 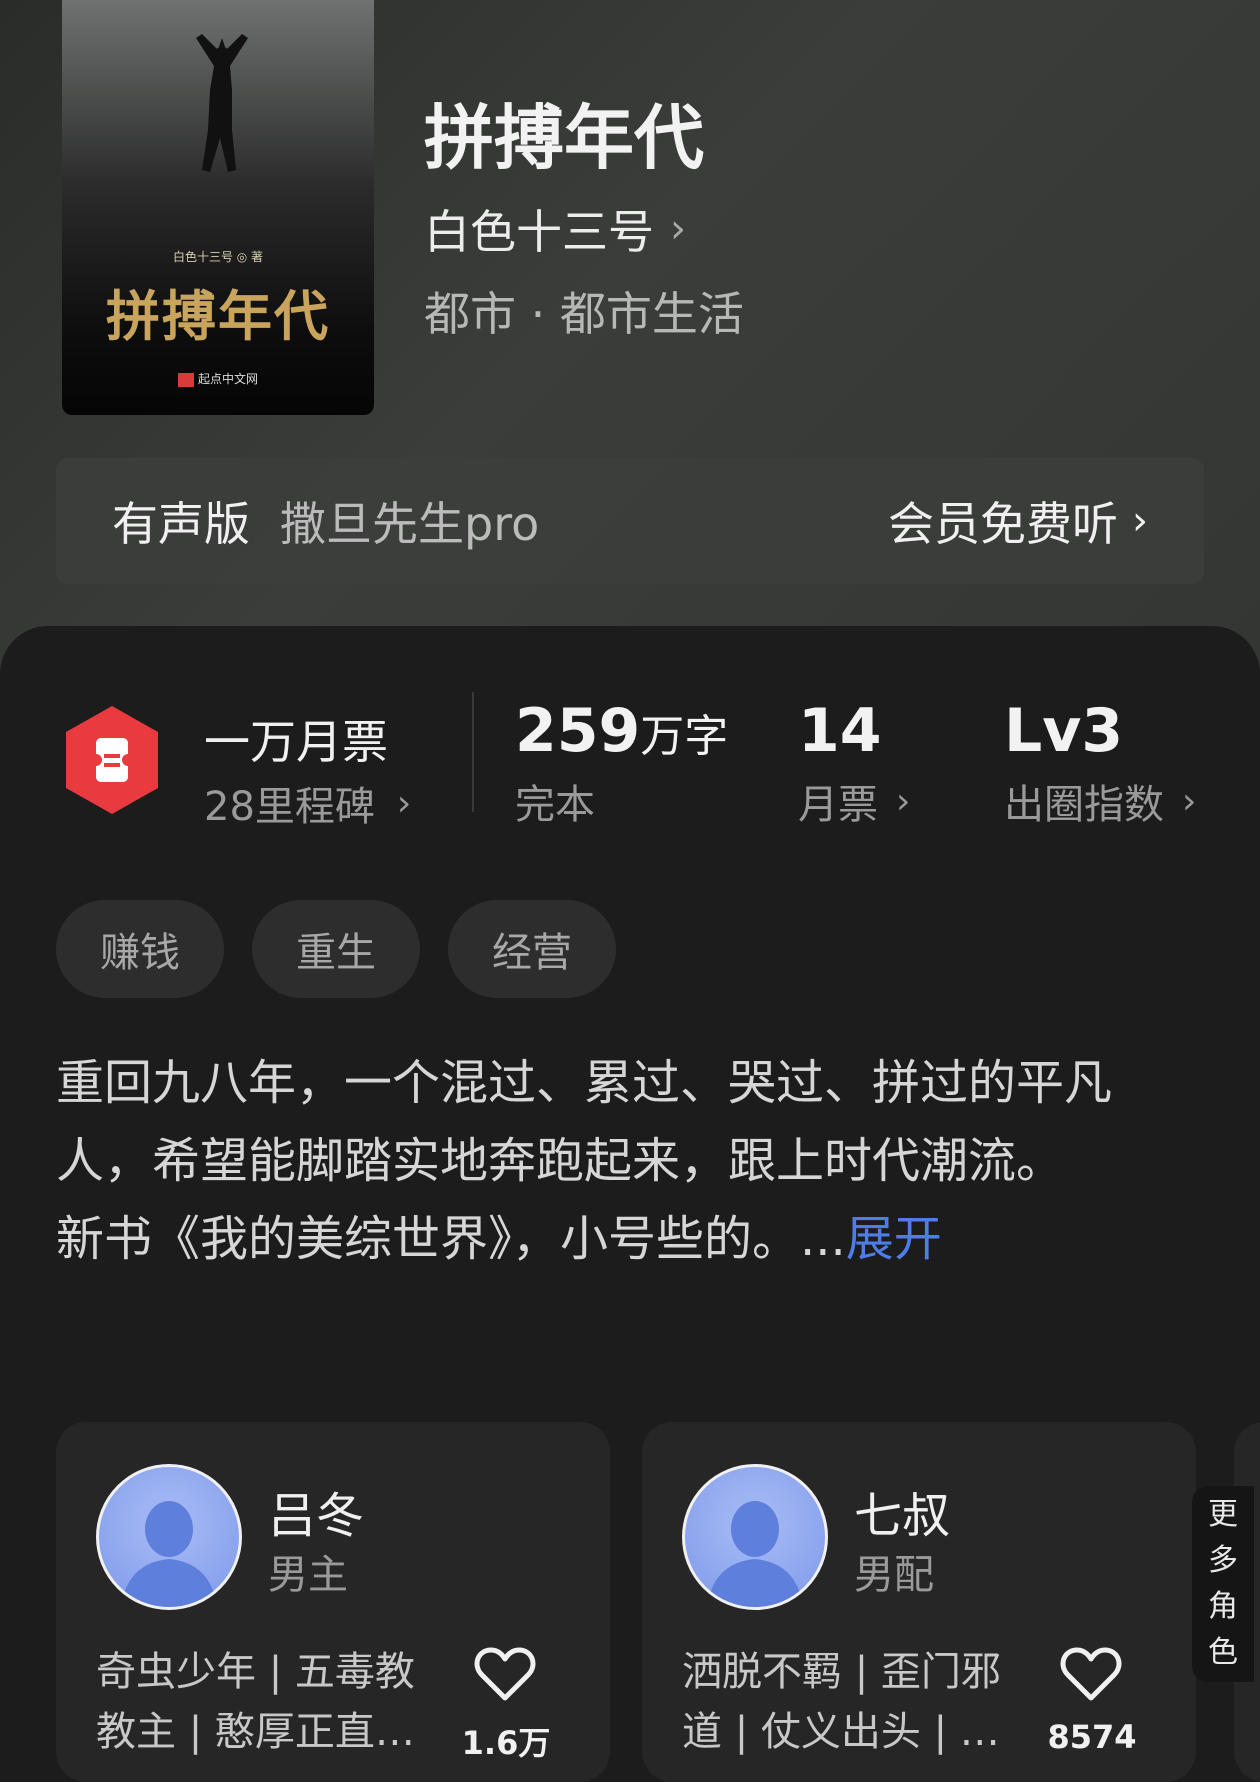 I want to click on word-count-stat: 259万字 完本, so click(x=621, y=763).